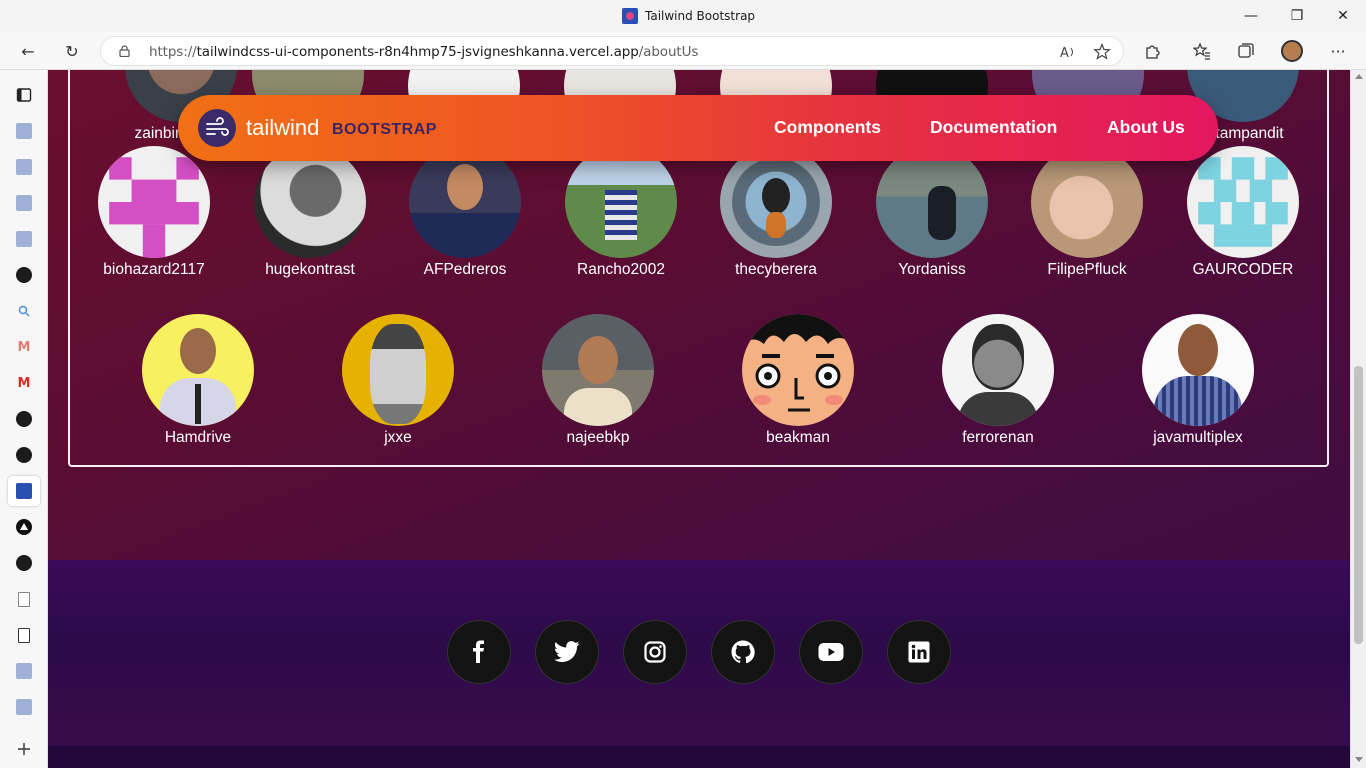  What do you see at coordinates (1292, 51) in the screenshot?
I see `profile-avatar` at bounding box center [1292, 51].